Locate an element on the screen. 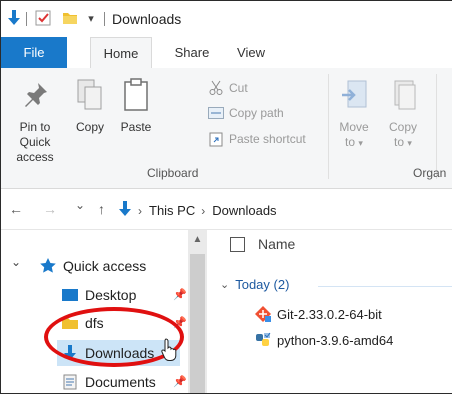  pin-icon is located at coordinates (35, 95).